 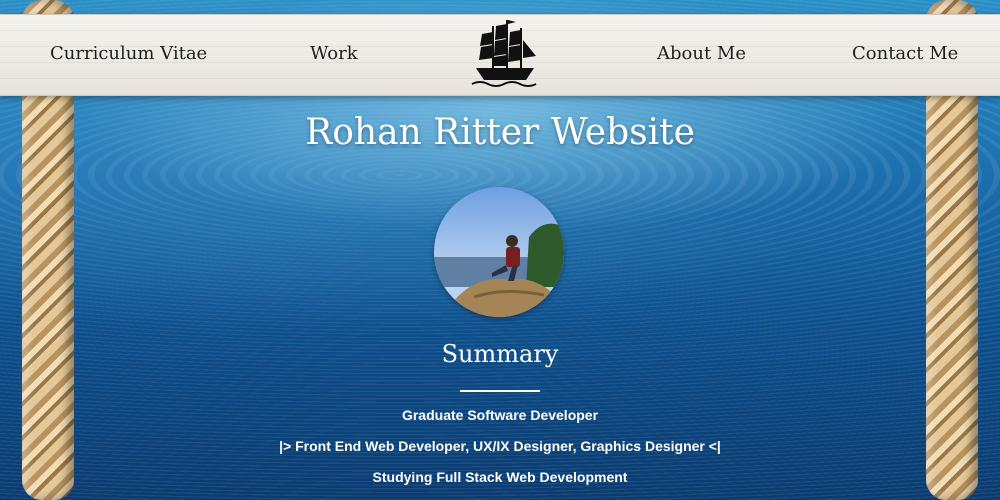 What do you see at coordinates (499, 252) in the screenshot?
I see `profile-photo` at bounding box center [499, 252].